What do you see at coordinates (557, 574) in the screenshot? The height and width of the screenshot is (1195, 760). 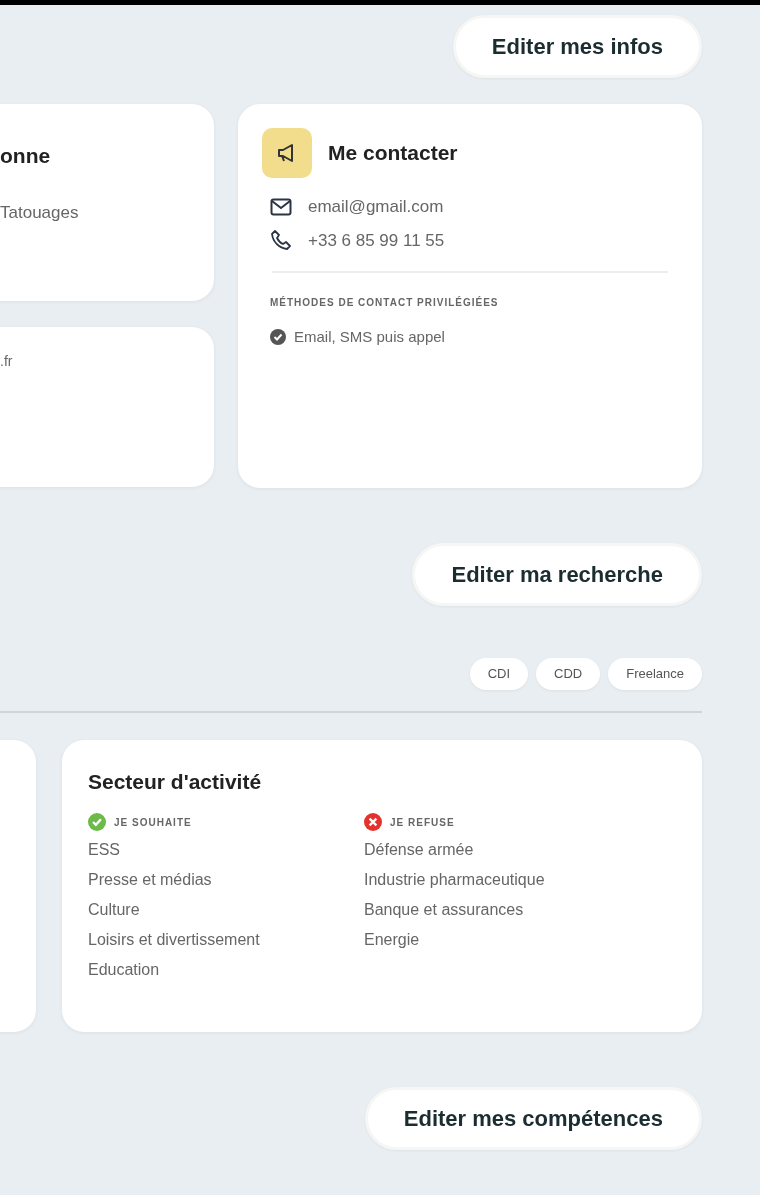 I see `edit-button: Editer ma recherche` at bounding box center [557, 574].